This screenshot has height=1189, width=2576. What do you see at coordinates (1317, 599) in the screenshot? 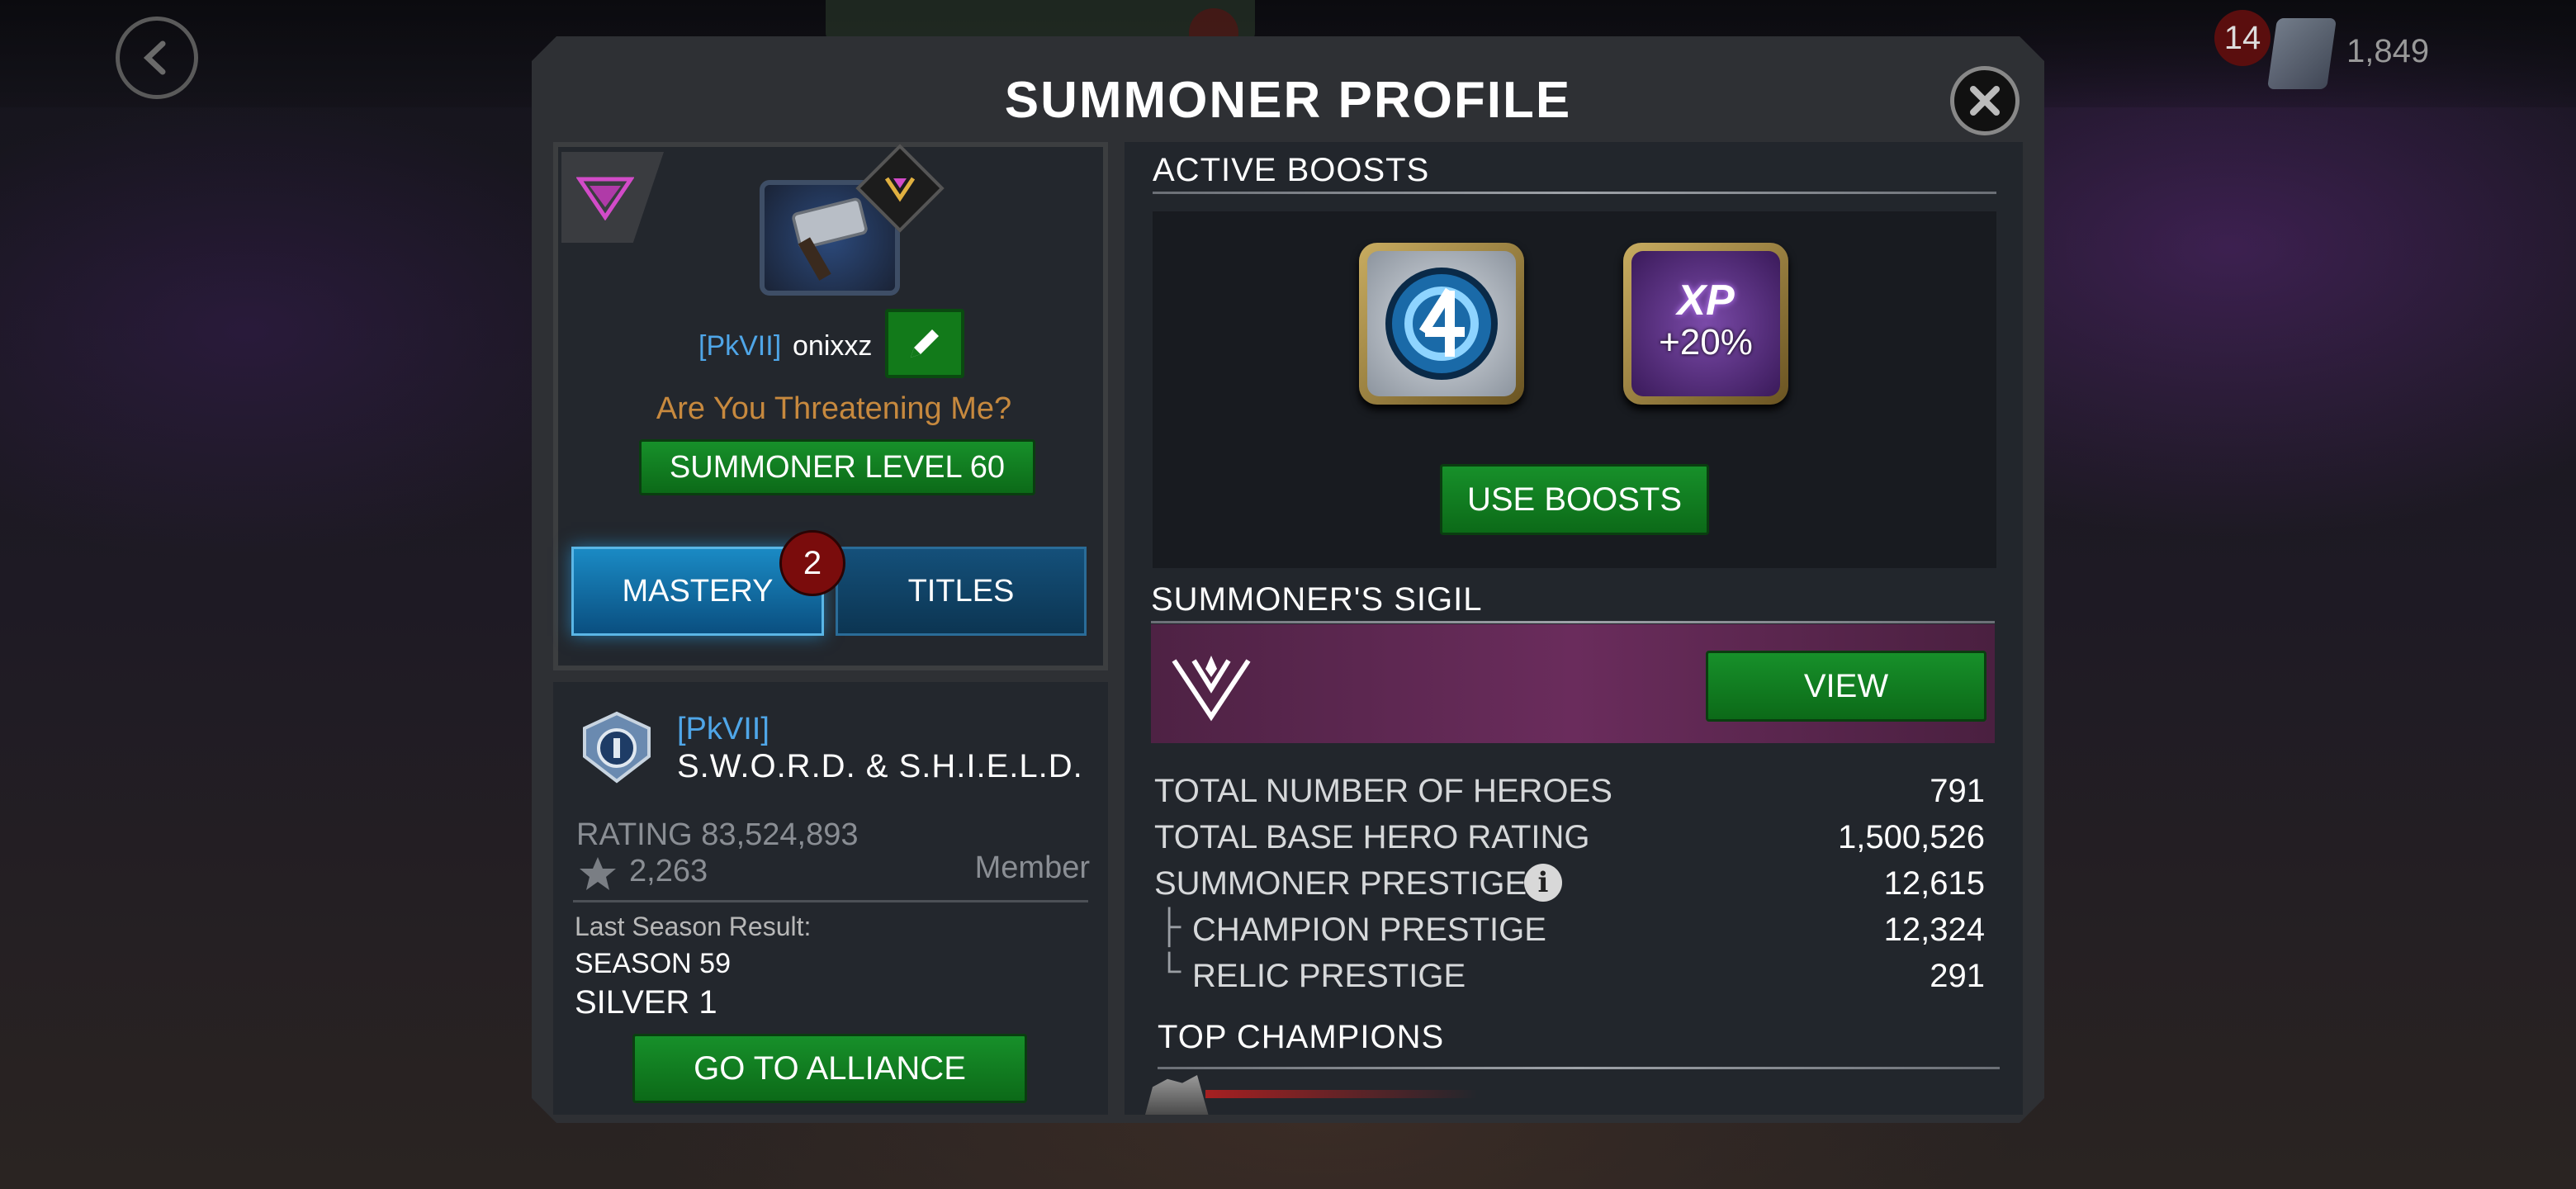
I see `summoners-sigil-header: SUMMONER'S SIGIL` at bounding box center [1317, 599].